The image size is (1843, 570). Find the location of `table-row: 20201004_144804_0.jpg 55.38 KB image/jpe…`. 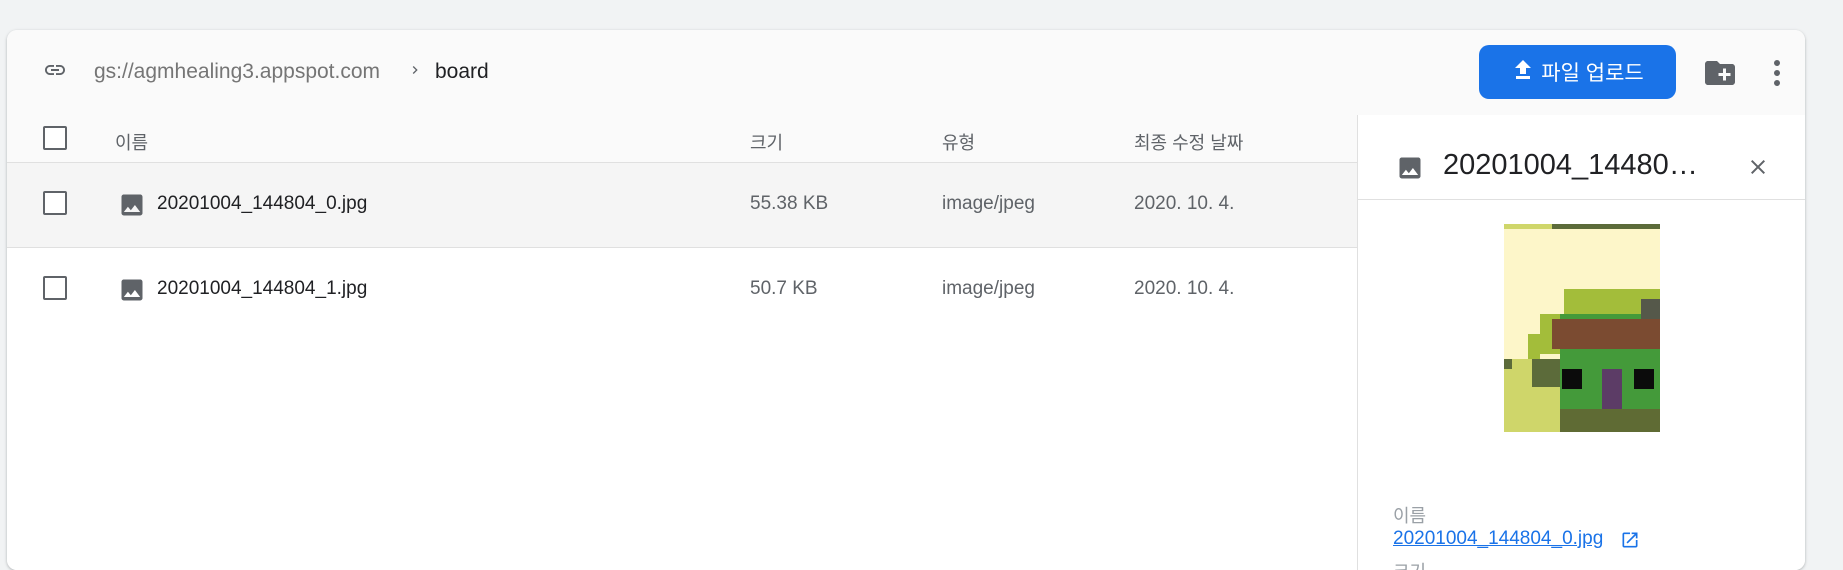

table-row: 20201004_144804_0.jpg 55.38 KB image/jpe… is located at coordinates (682, 205).